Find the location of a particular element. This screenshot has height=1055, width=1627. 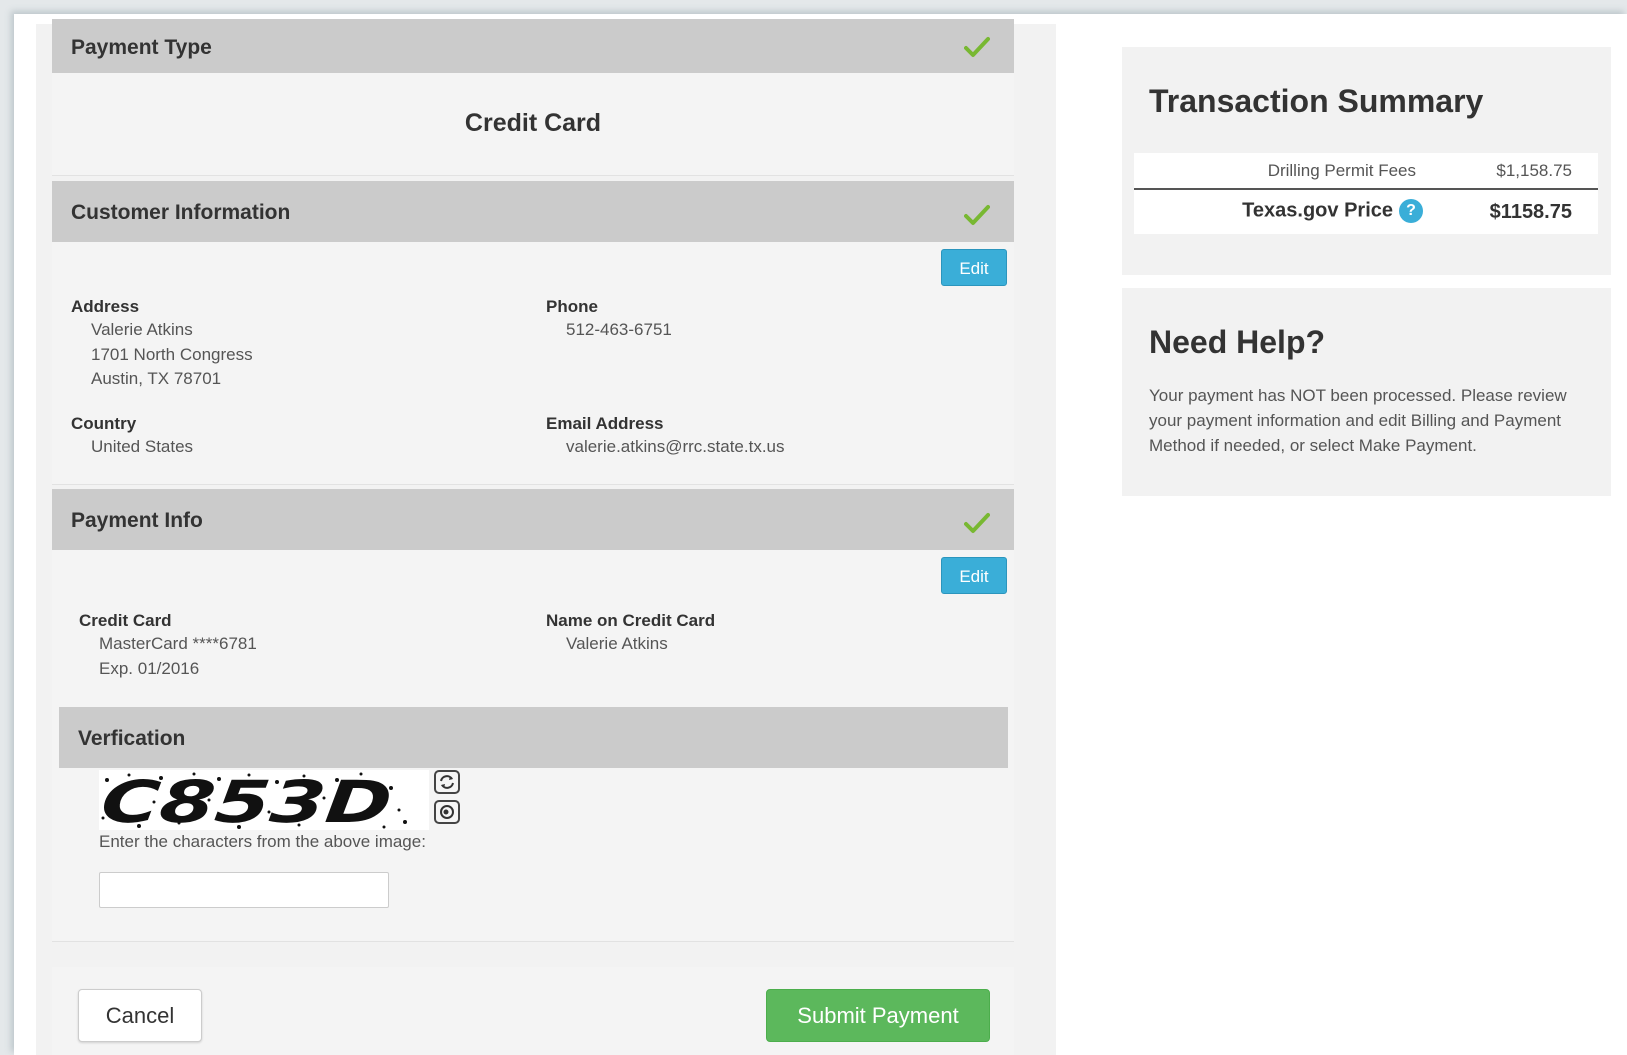

price-amount: $1158.75 is located at coordinates (1530, 212).